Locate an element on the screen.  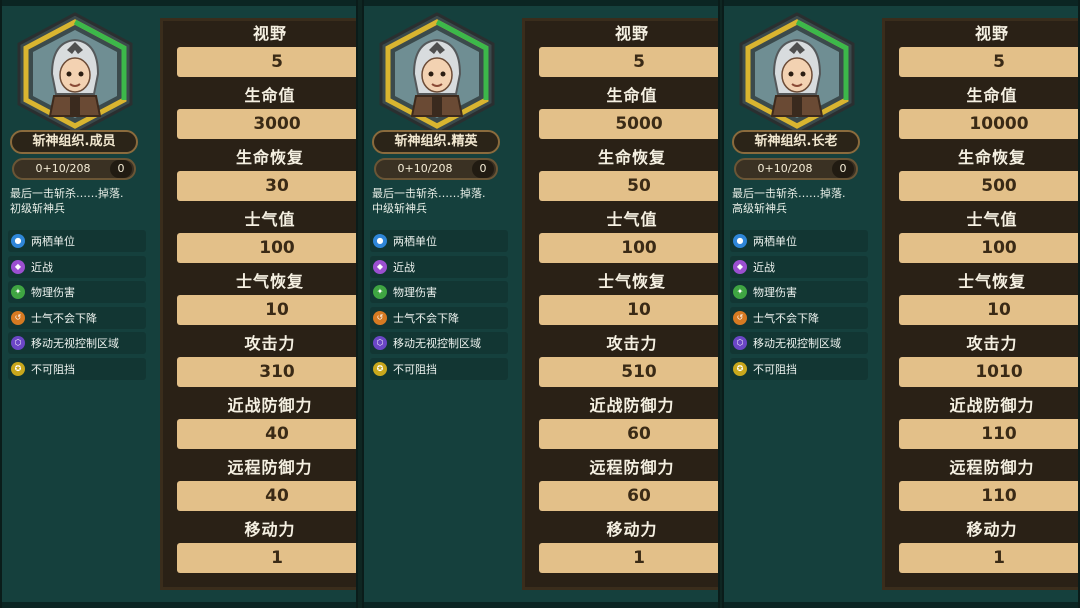
stat-value: 3000 is located at coordinates (266, 124).